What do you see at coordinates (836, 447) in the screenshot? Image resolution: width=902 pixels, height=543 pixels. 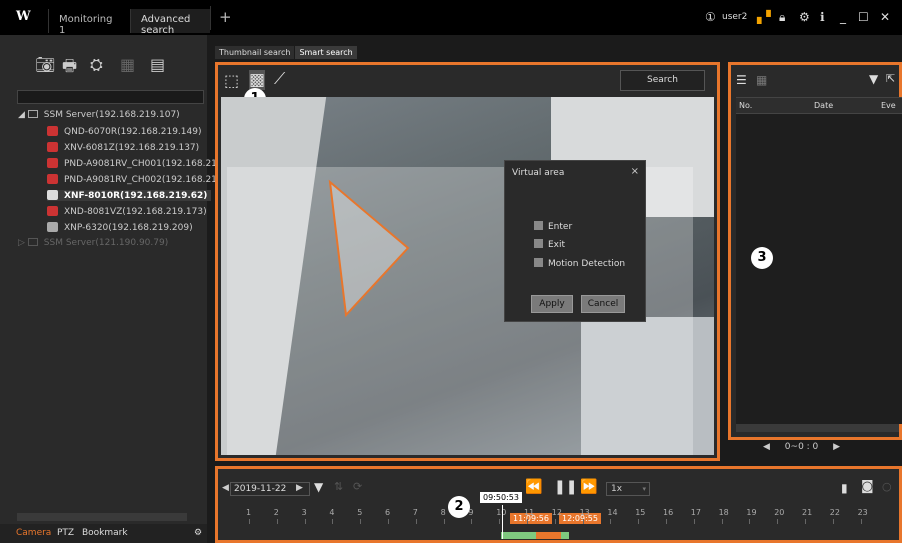 I see `next-page-icon: ▶` at bounding box center [836, 447].